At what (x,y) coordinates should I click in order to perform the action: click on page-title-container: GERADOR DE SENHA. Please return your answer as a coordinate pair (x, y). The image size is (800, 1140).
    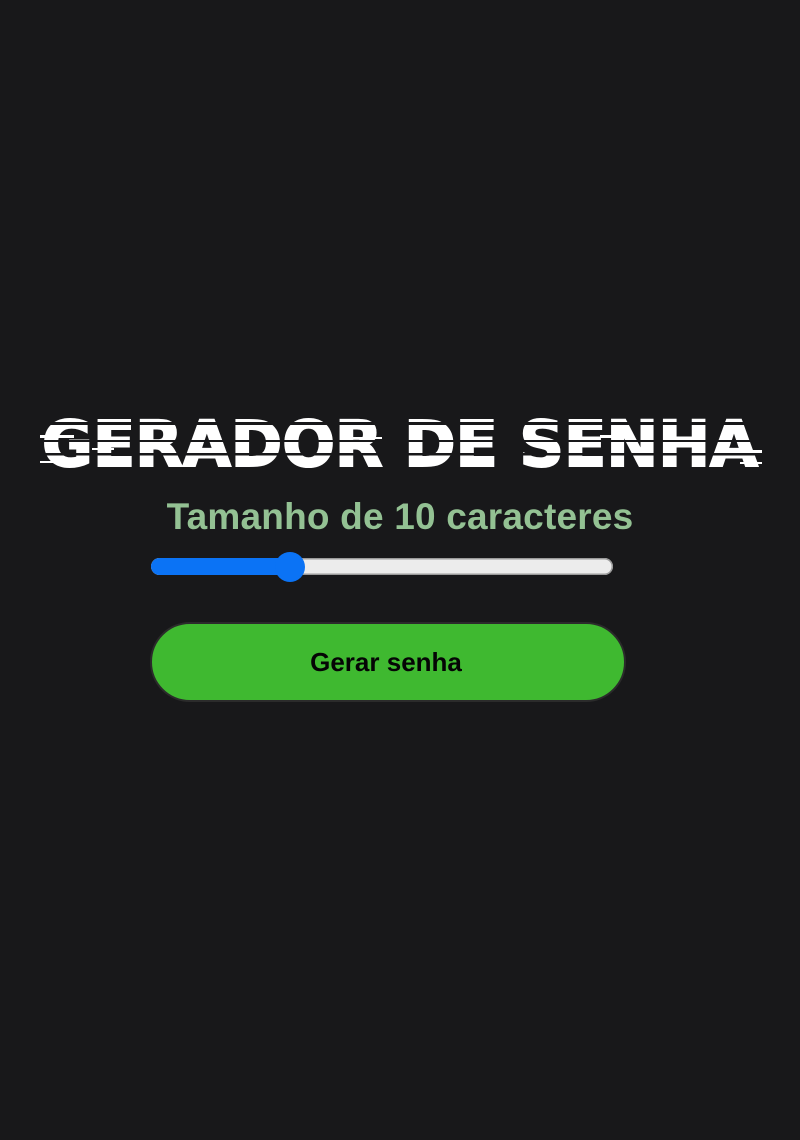
    Looking at the image, I should click on (400, 437).